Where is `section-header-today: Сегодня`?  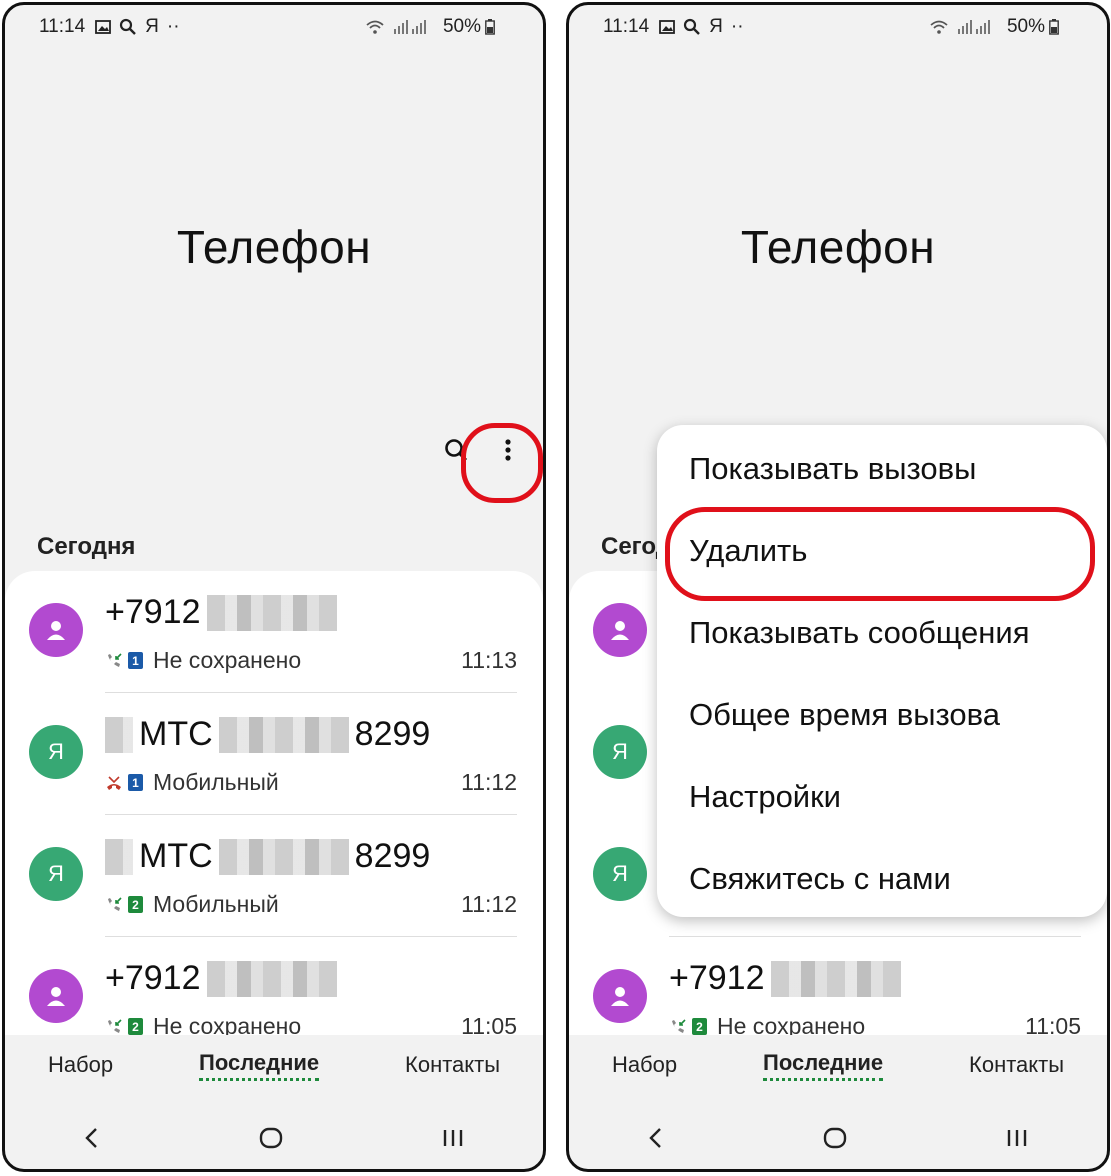 section-header-today: Сегодня is located at coordinates (86, 546).